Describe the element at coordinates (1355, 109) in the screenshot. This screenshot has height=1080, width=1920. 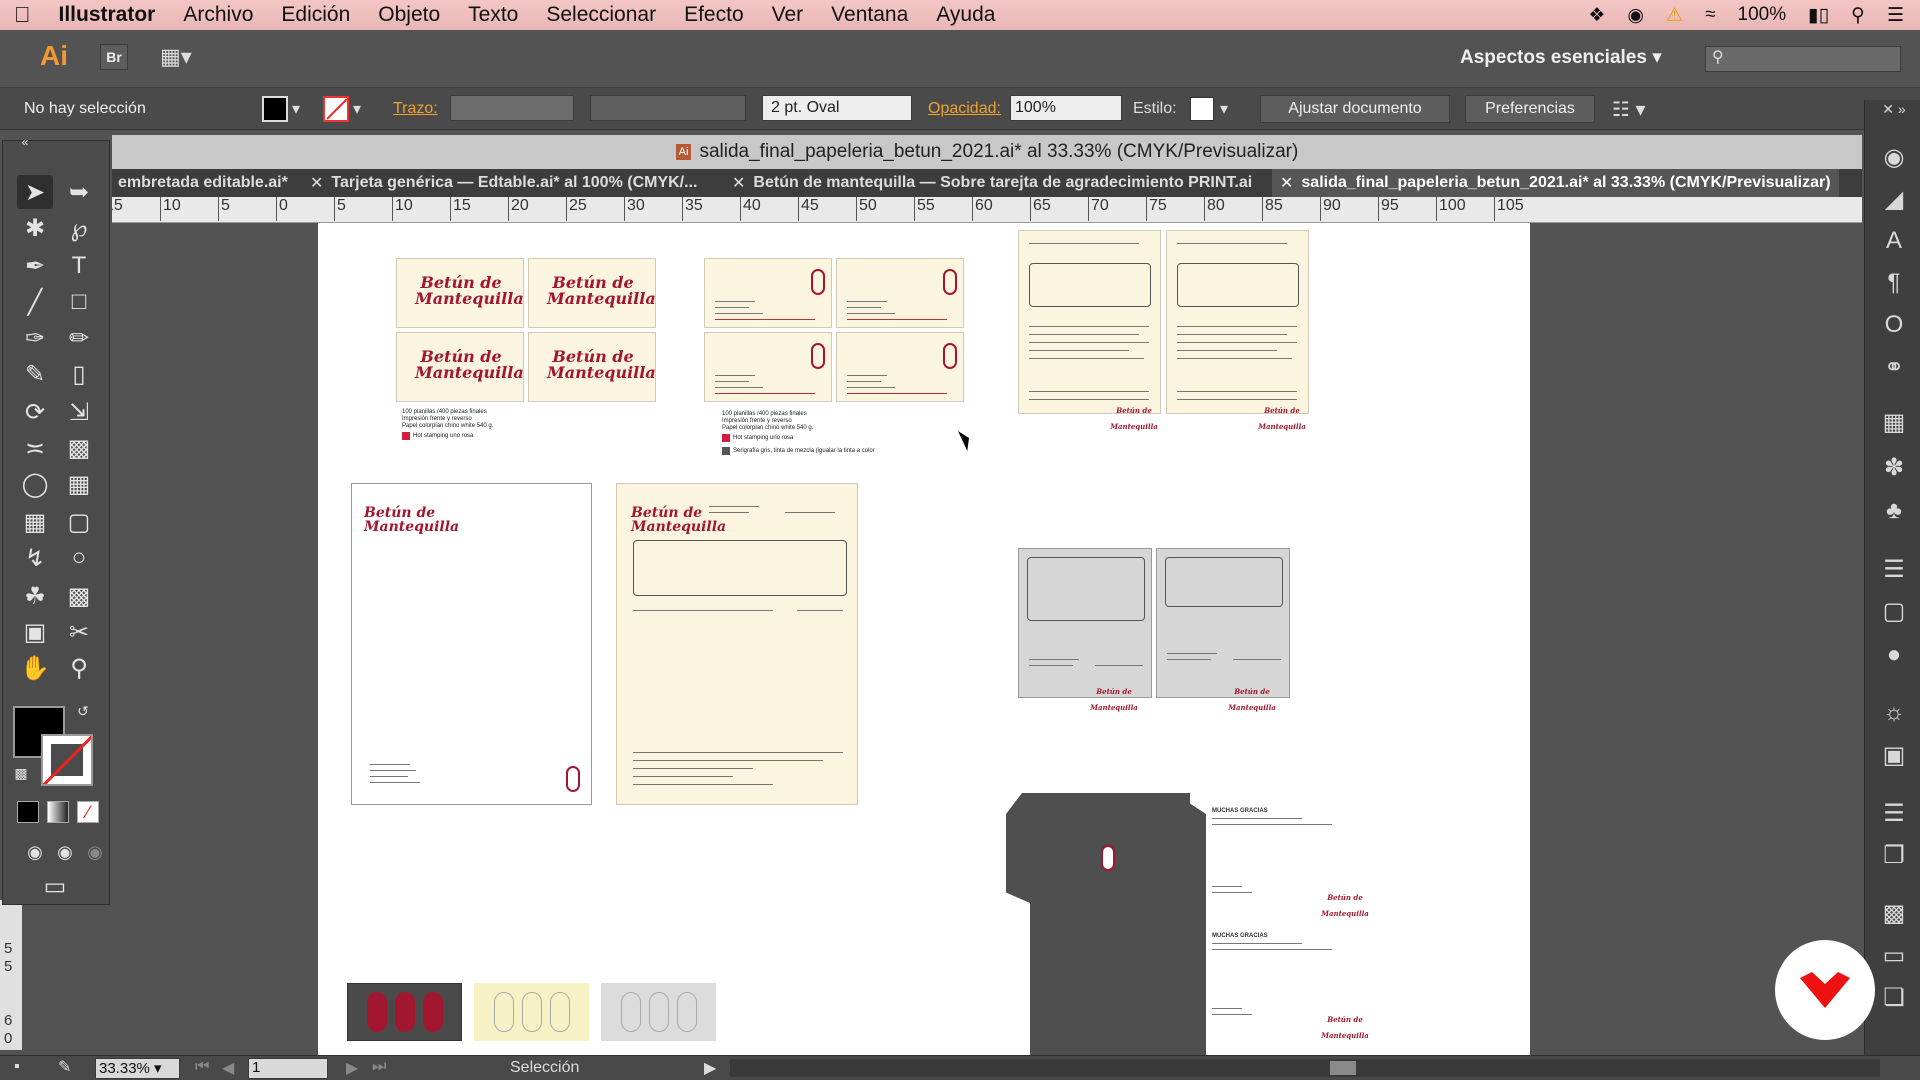
I see `adjust-document-button: Ajustar documento` at that location.